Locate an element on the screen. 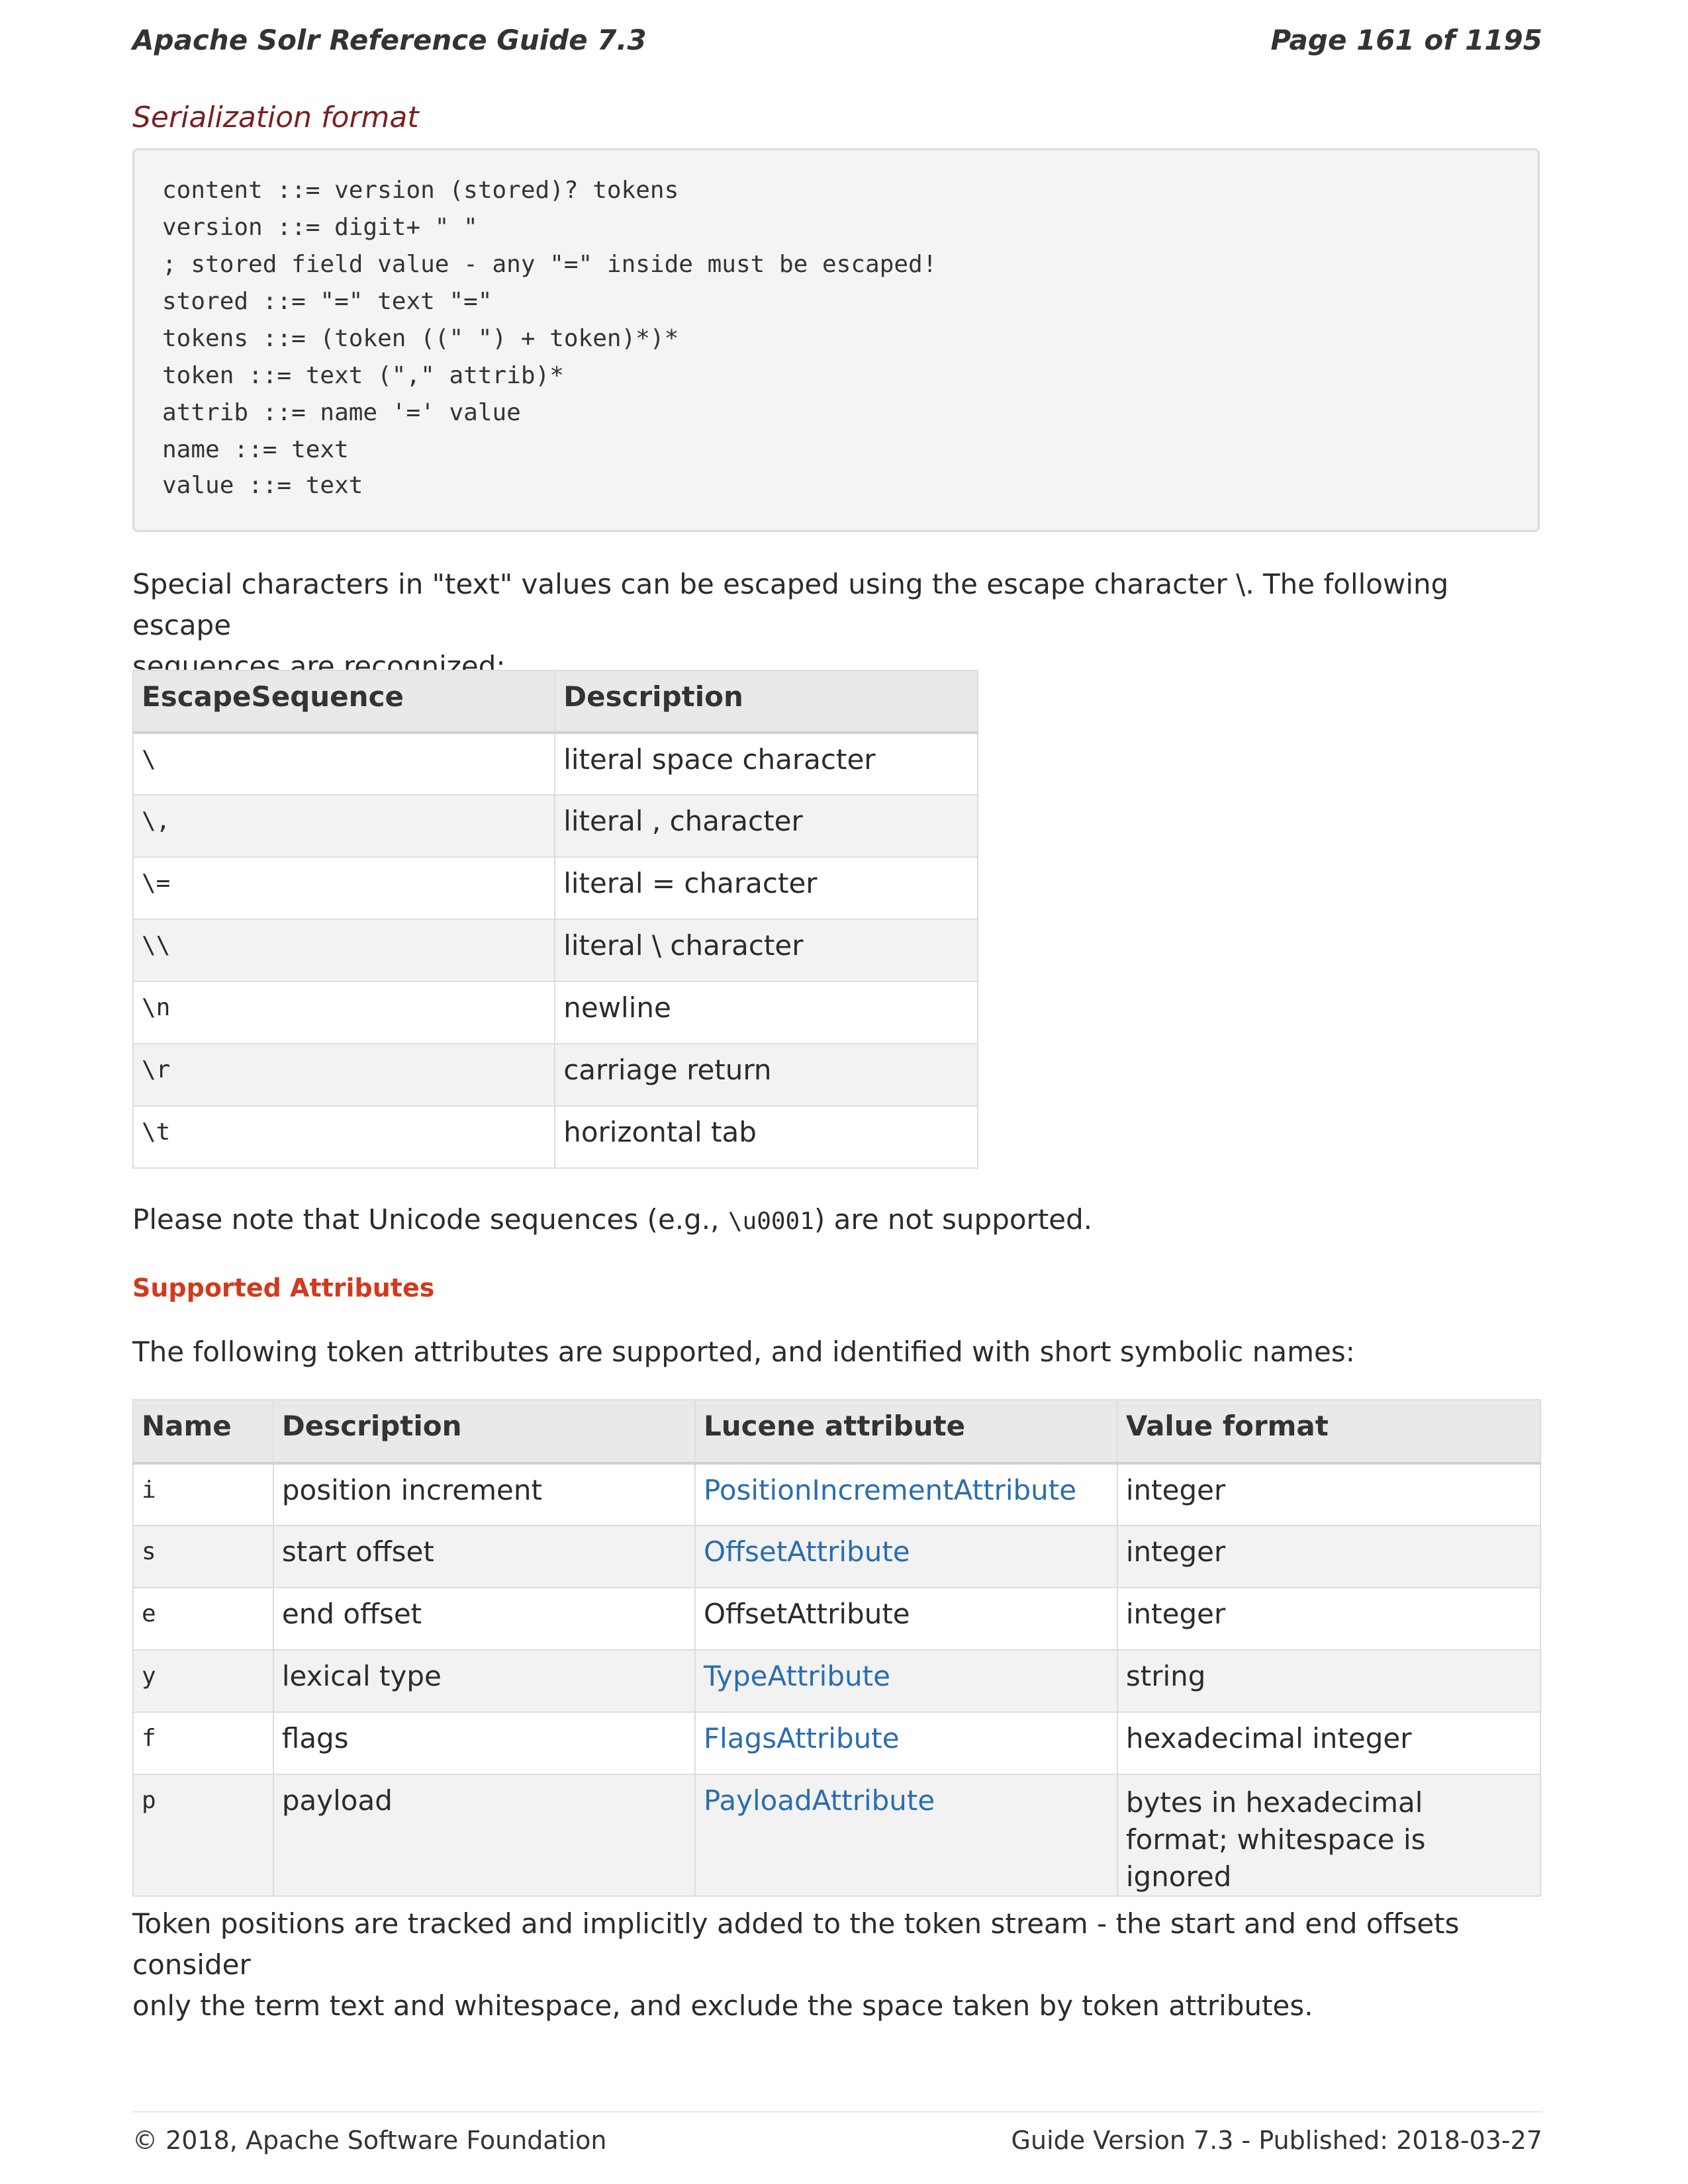 The image size is (1688, 2184). unicode-note-text: ) are not supported. is located at coordinates (953, 1219).